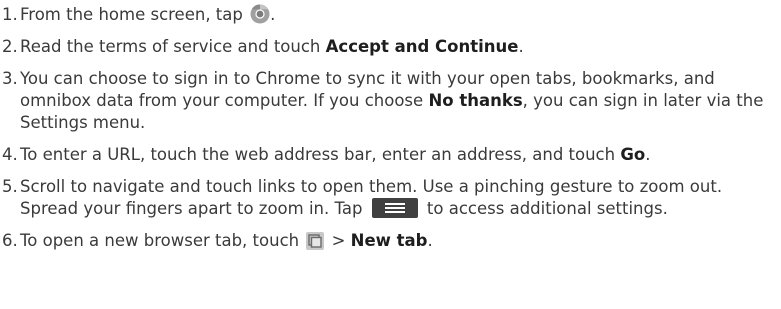  Describe the element at coordinates (394, 208) in the screenshot. I see `menu-icon` at that location.